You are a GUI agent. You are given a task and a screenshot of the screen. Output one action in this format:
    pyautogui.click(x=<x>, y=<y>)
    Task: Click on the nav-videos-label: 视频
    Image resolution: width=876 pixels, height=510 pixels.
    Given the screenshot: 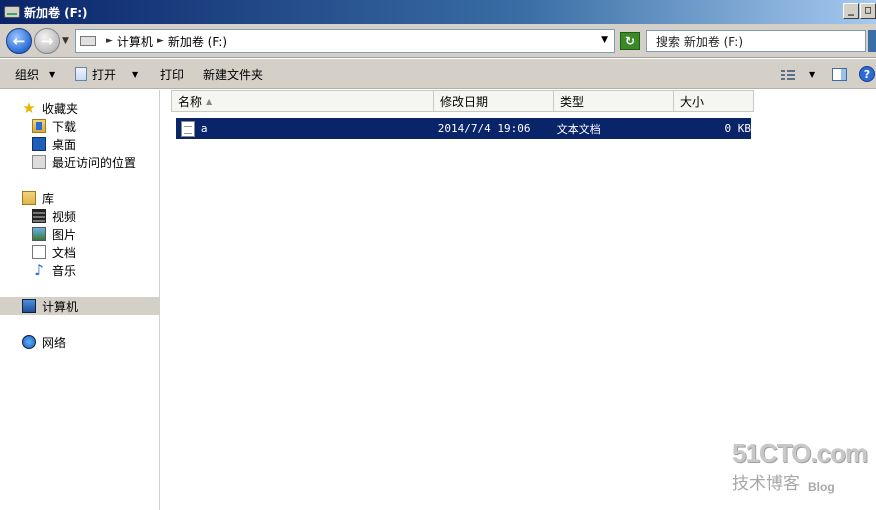 What is the action you would take?
    pyautogui.click(x=64, y=216)
    